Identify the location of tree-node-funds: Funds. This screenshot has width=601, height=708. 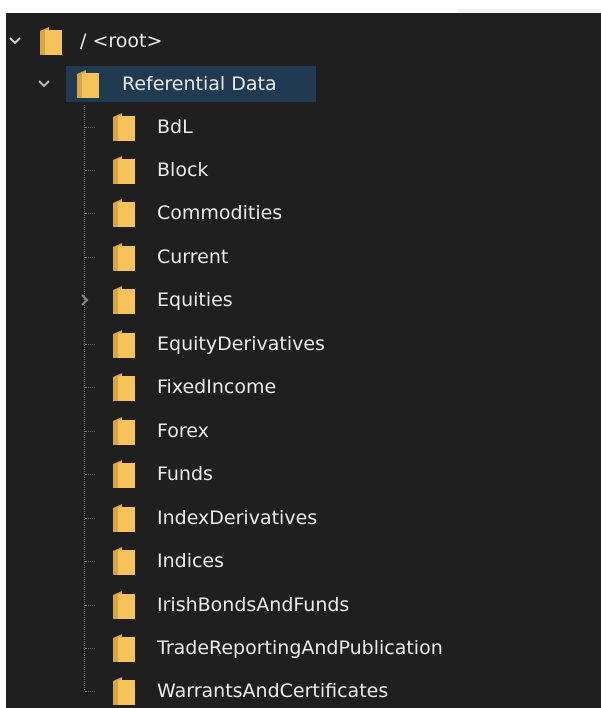
(303, 474).